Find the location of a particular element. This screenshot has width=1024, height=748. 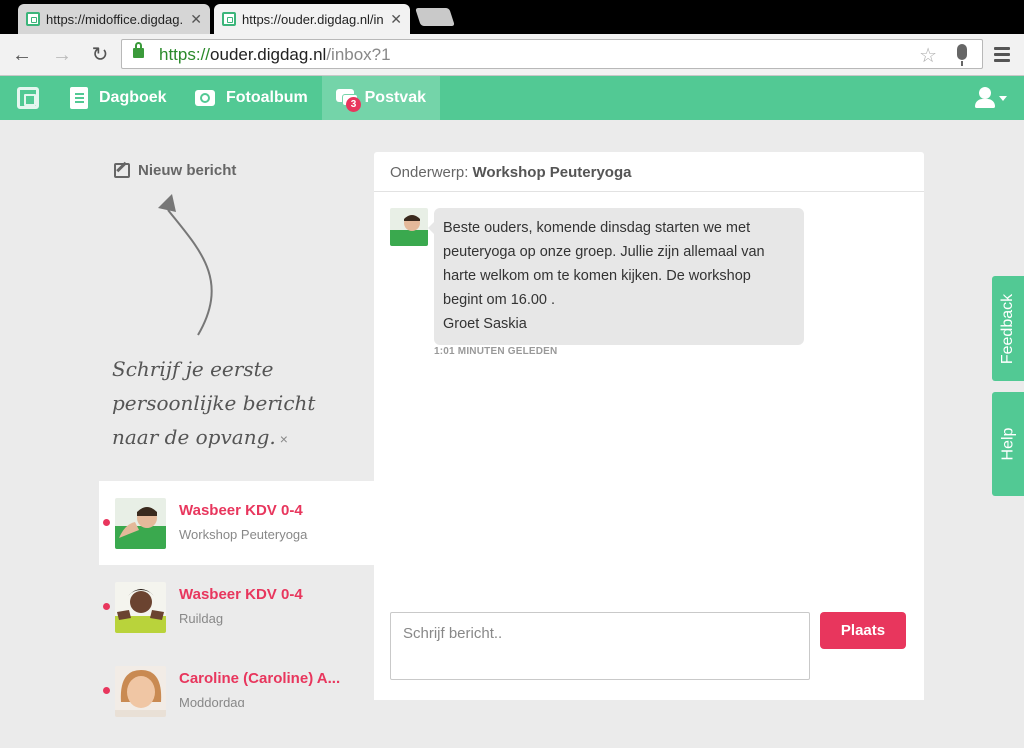

user-menu-button is located at coordinates (992, 98).